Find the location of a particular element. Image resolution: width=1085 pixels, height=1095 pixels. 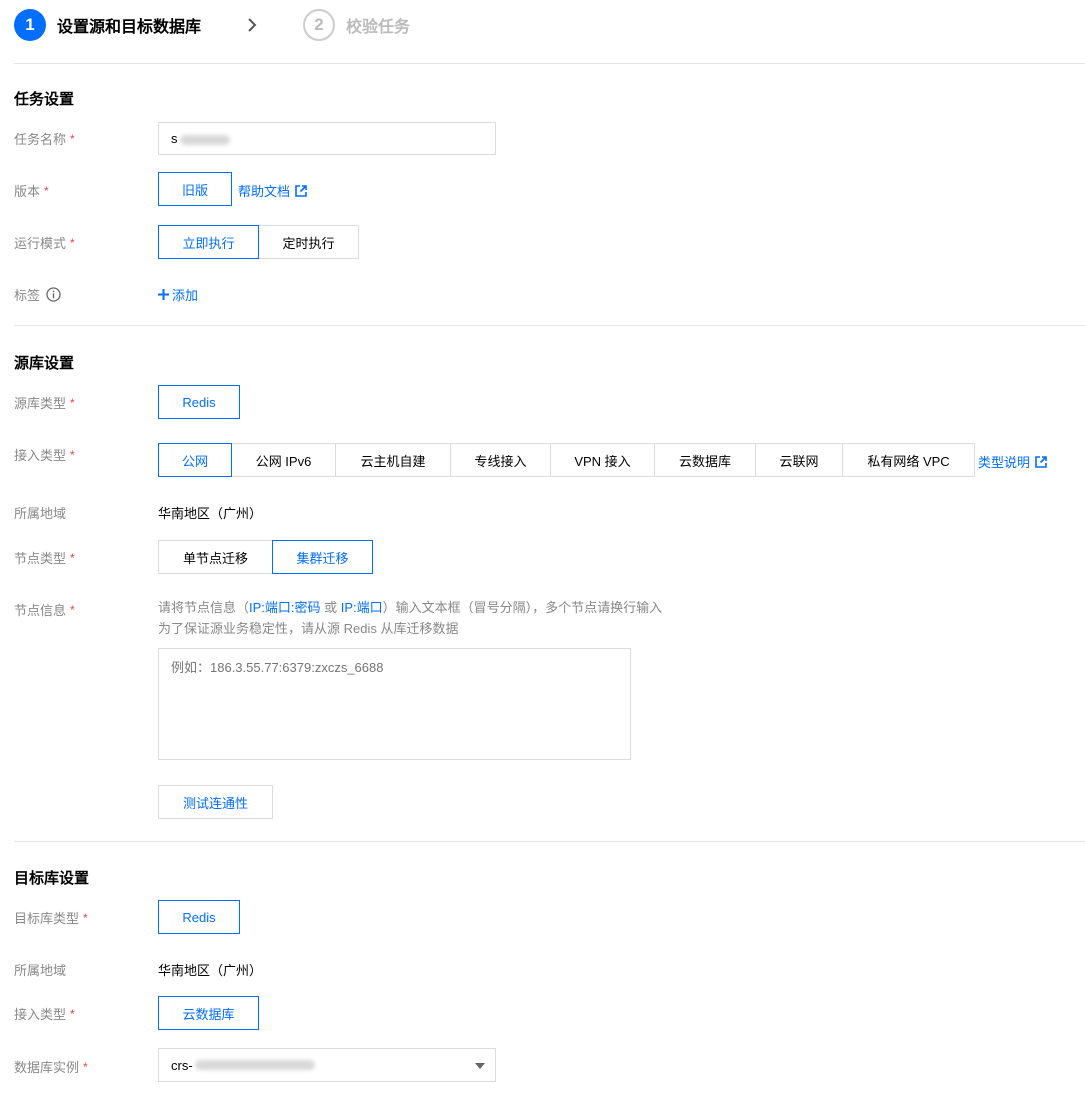

access-vpc: 私有网络 VPC is located at coordinates (908, 460).